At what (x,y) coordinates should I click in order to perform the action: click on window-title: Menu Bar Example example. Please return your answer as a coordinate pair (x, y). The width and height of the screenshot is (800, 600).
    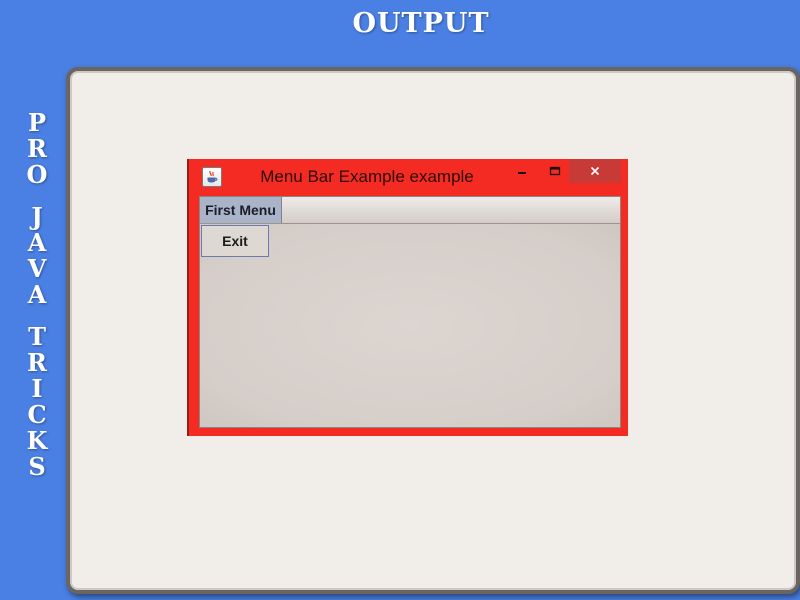
    Looking at the image, I should click on (367, 176).